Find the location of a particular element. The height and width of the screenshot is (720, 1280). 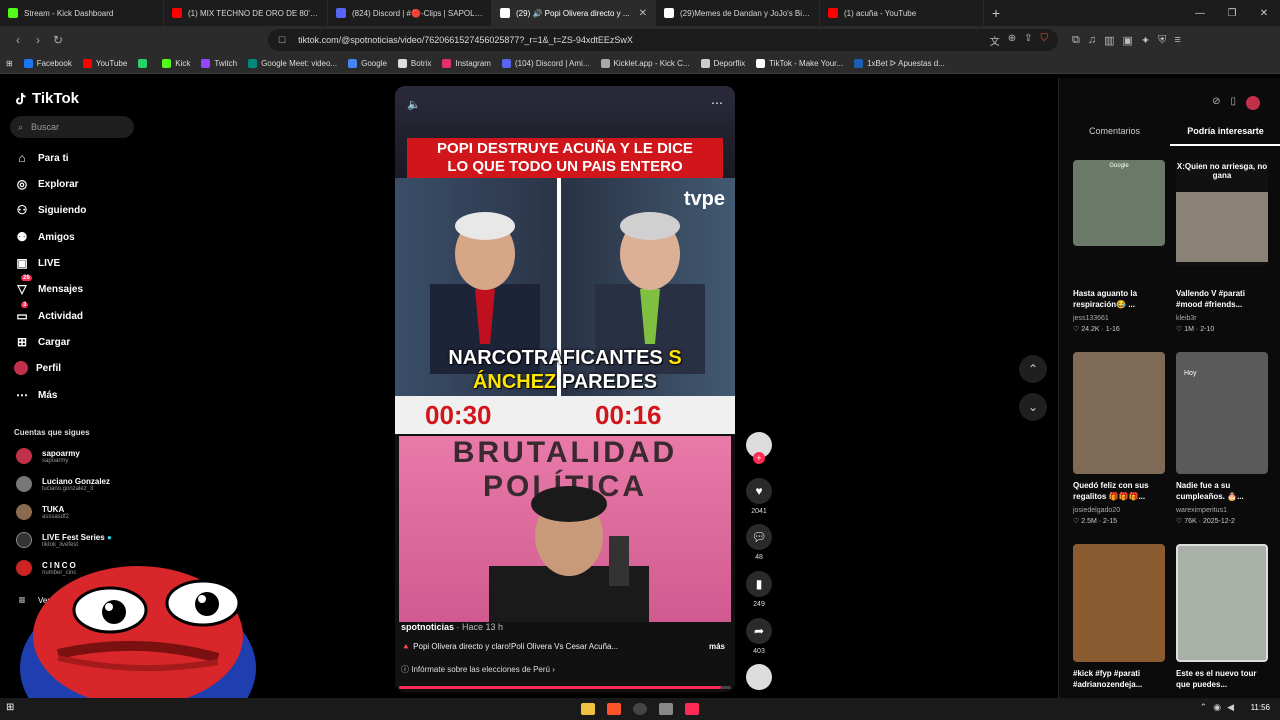

windows-start-icon: ⊞ is located at coordinates (10, 707).